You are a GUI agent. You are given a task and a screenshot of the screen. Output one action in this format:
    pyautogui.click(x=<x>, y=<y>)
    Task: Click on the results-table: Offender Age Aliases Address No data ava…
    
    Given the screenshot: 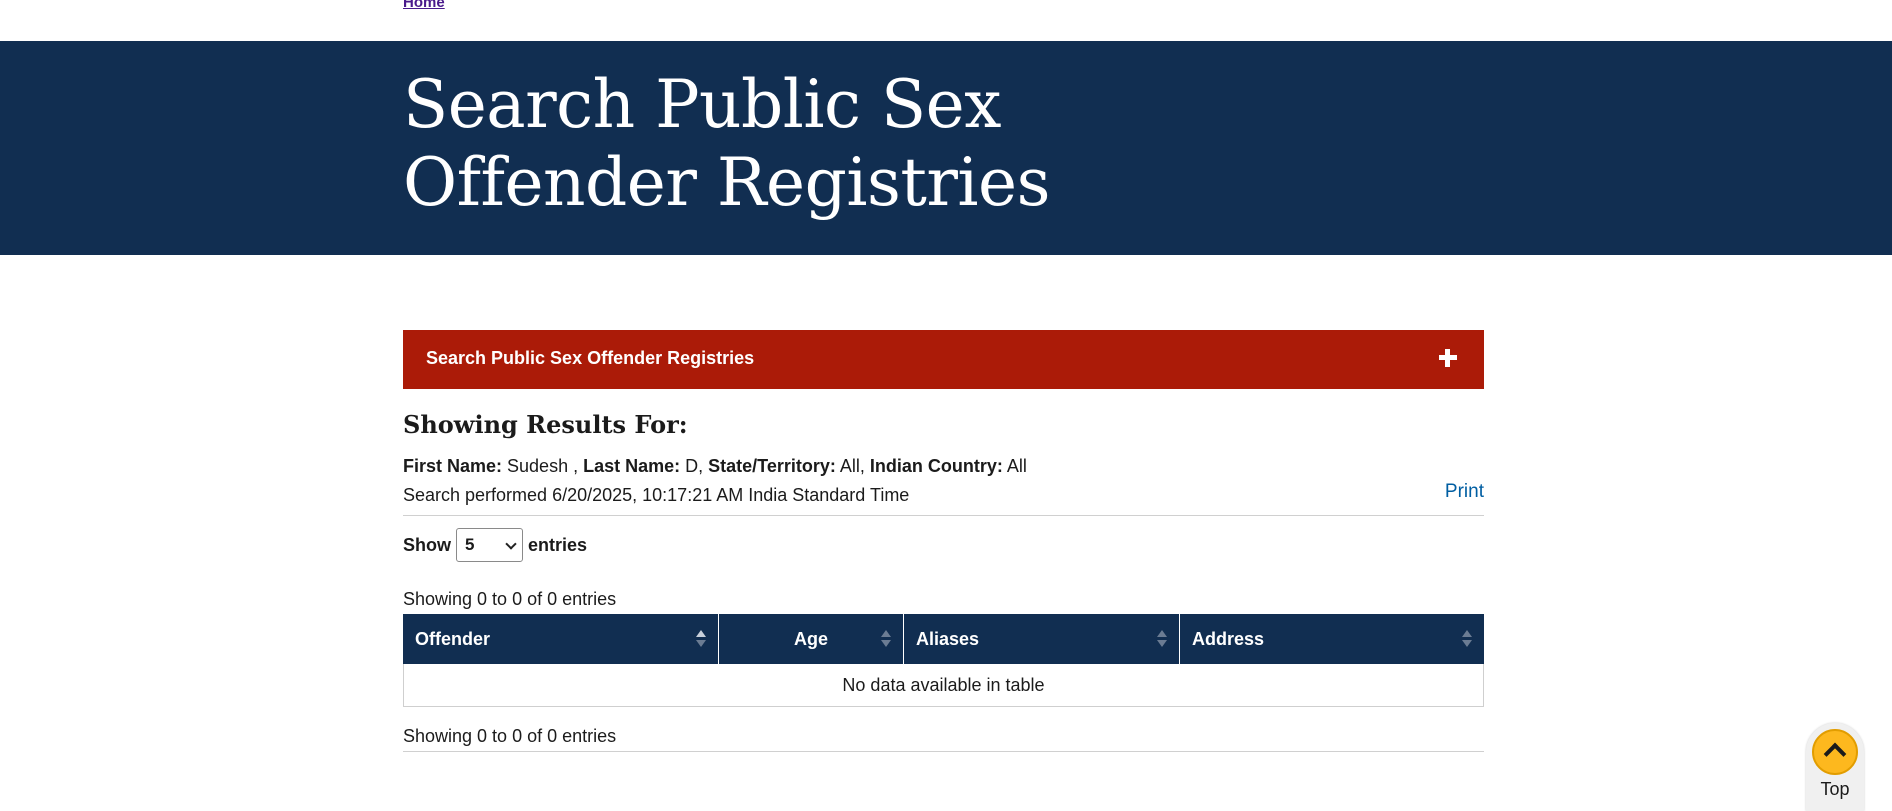 What is the action you would take?
    pyautogui.click(x=943, y=660)
    